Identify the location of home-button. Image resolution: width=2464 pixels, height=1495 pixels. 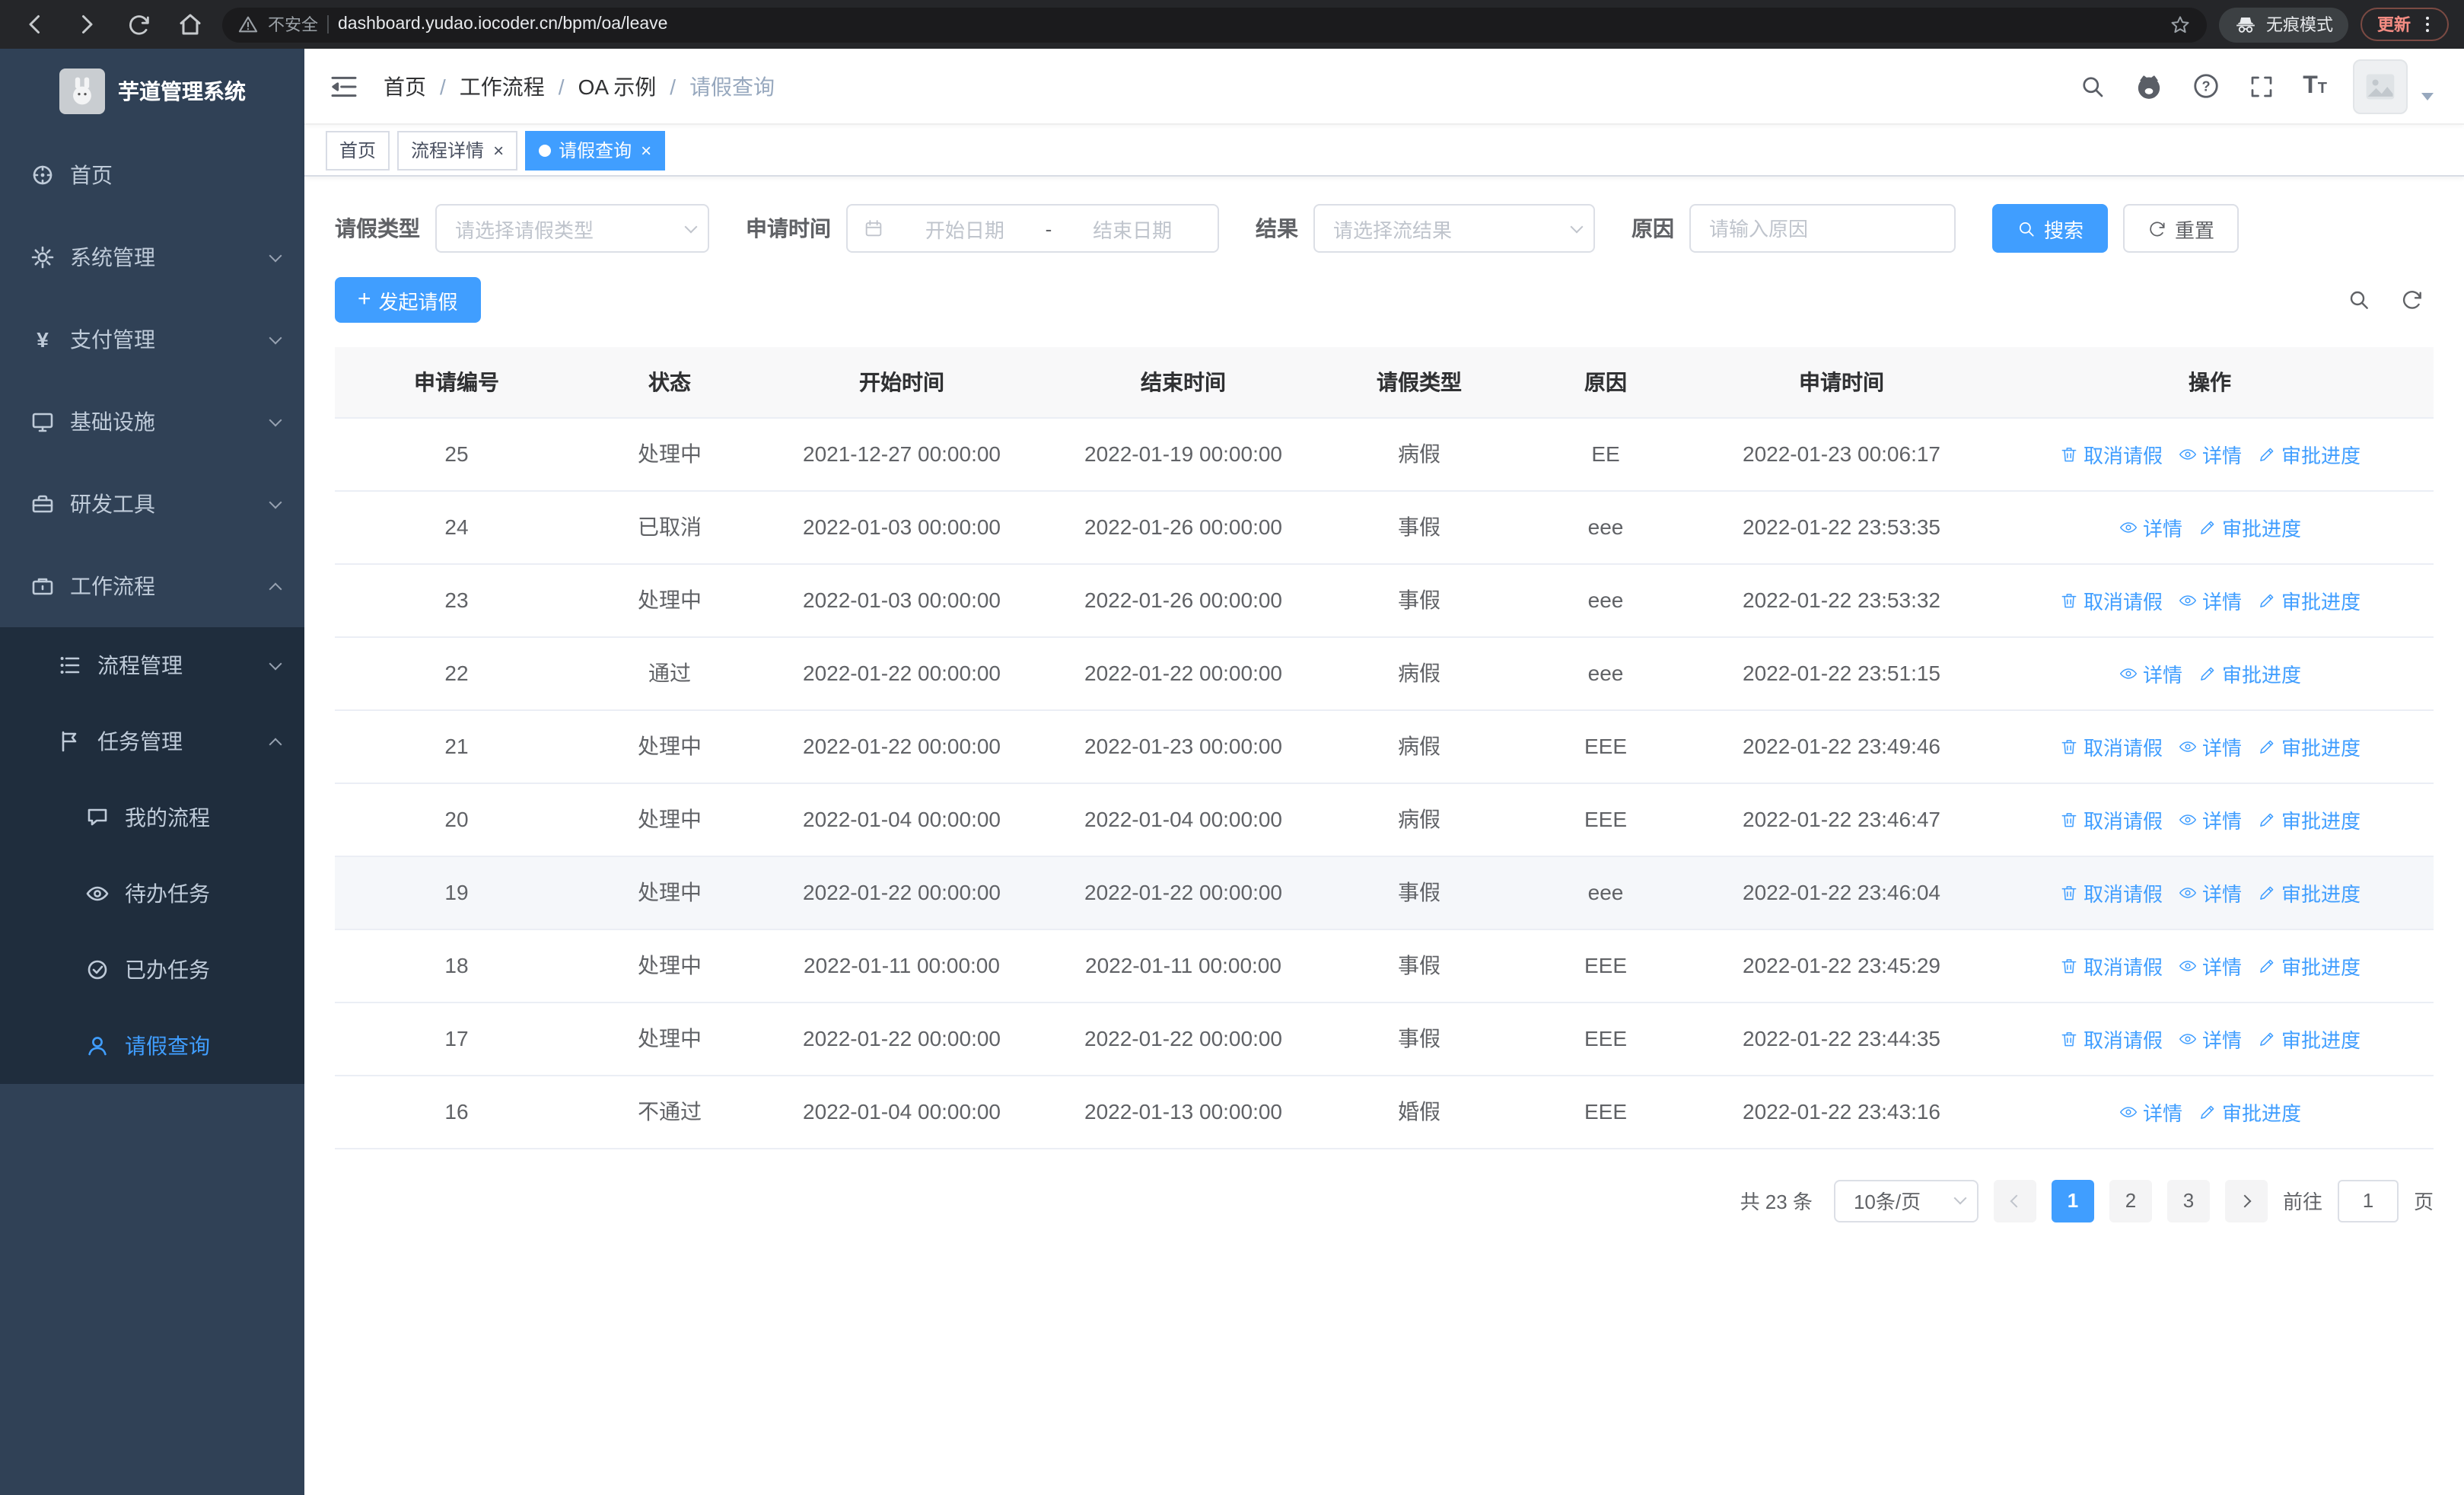
(190, 25).